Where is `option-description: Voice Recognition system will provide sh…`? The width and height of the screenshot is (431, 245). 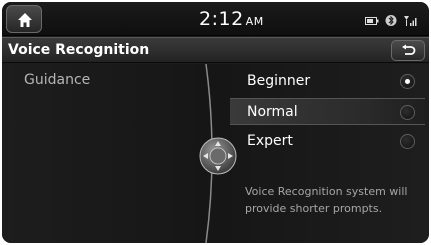 option-description: Voice Recognition system will provide sh… is located at coordinates (326, 200).